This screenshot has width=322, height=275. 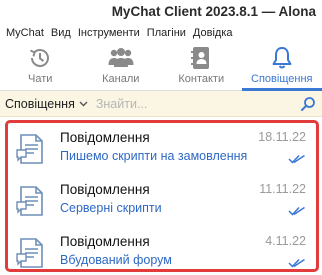 I want to click on filter-dropdown: Сповіщення, so click(x=44, y=103).